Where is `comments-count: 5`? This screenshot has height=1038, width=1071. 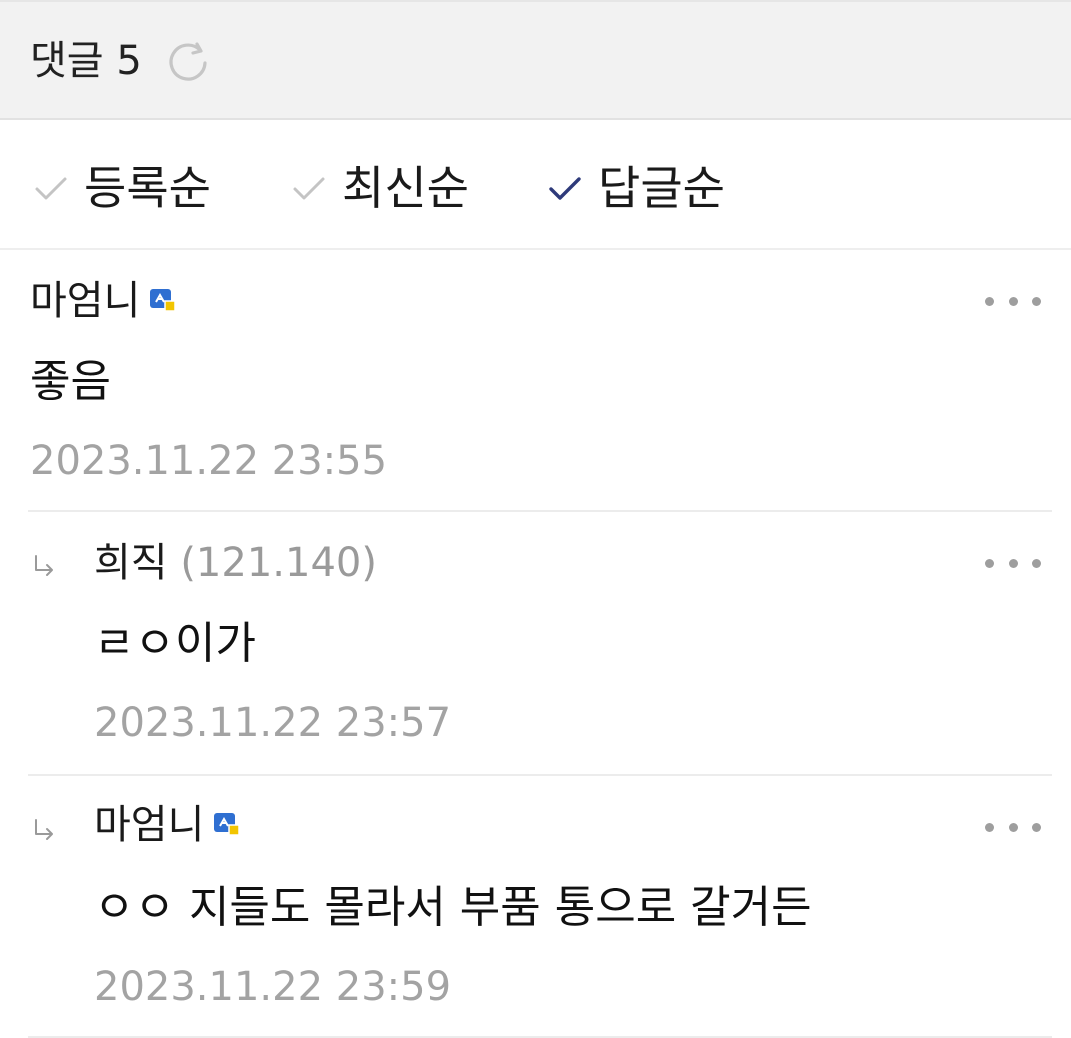 comments-count: 5 is located at coordinates (129, 61).